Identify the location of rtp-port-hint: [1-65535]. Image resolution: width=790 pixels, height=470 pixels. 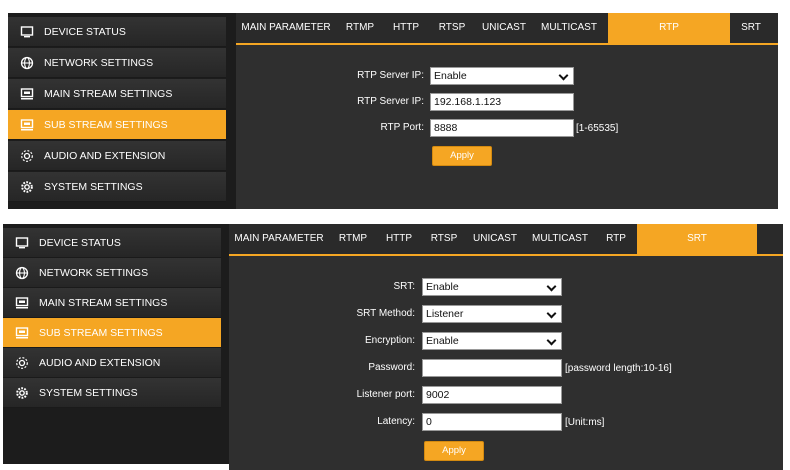
(597, 128).